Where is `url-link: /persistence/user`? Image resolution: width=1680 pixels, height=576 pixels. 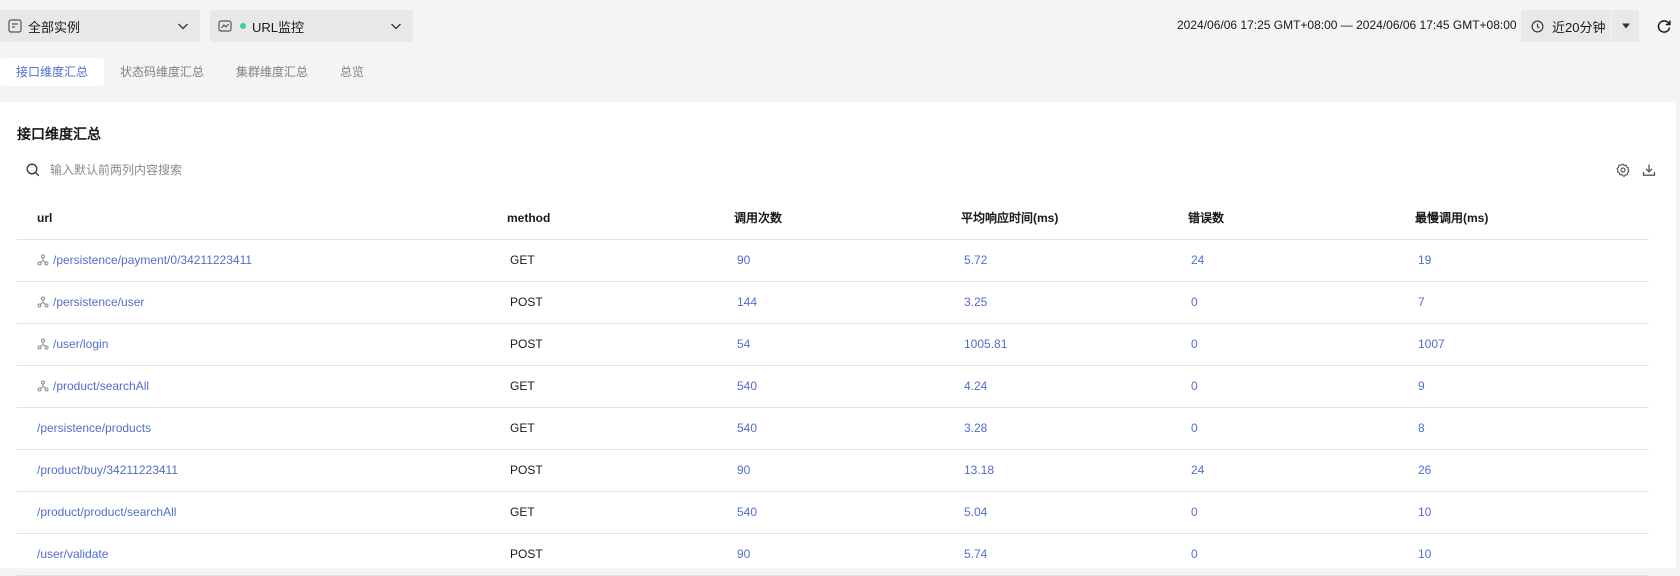
url-link: /persistence/user is located at coordinates (98, 302).